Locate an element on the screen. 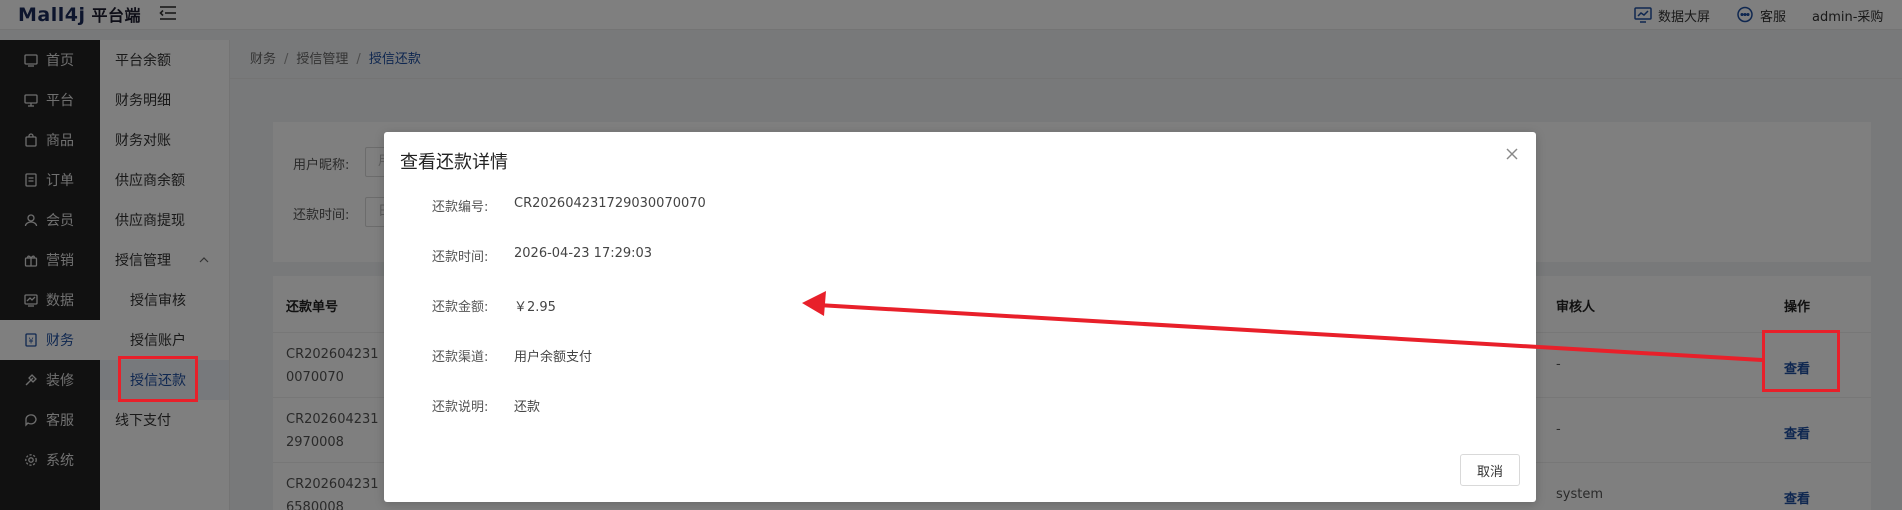  field-value-repay-no: CR202604231729030070070 is located at coordinates (610, 203).